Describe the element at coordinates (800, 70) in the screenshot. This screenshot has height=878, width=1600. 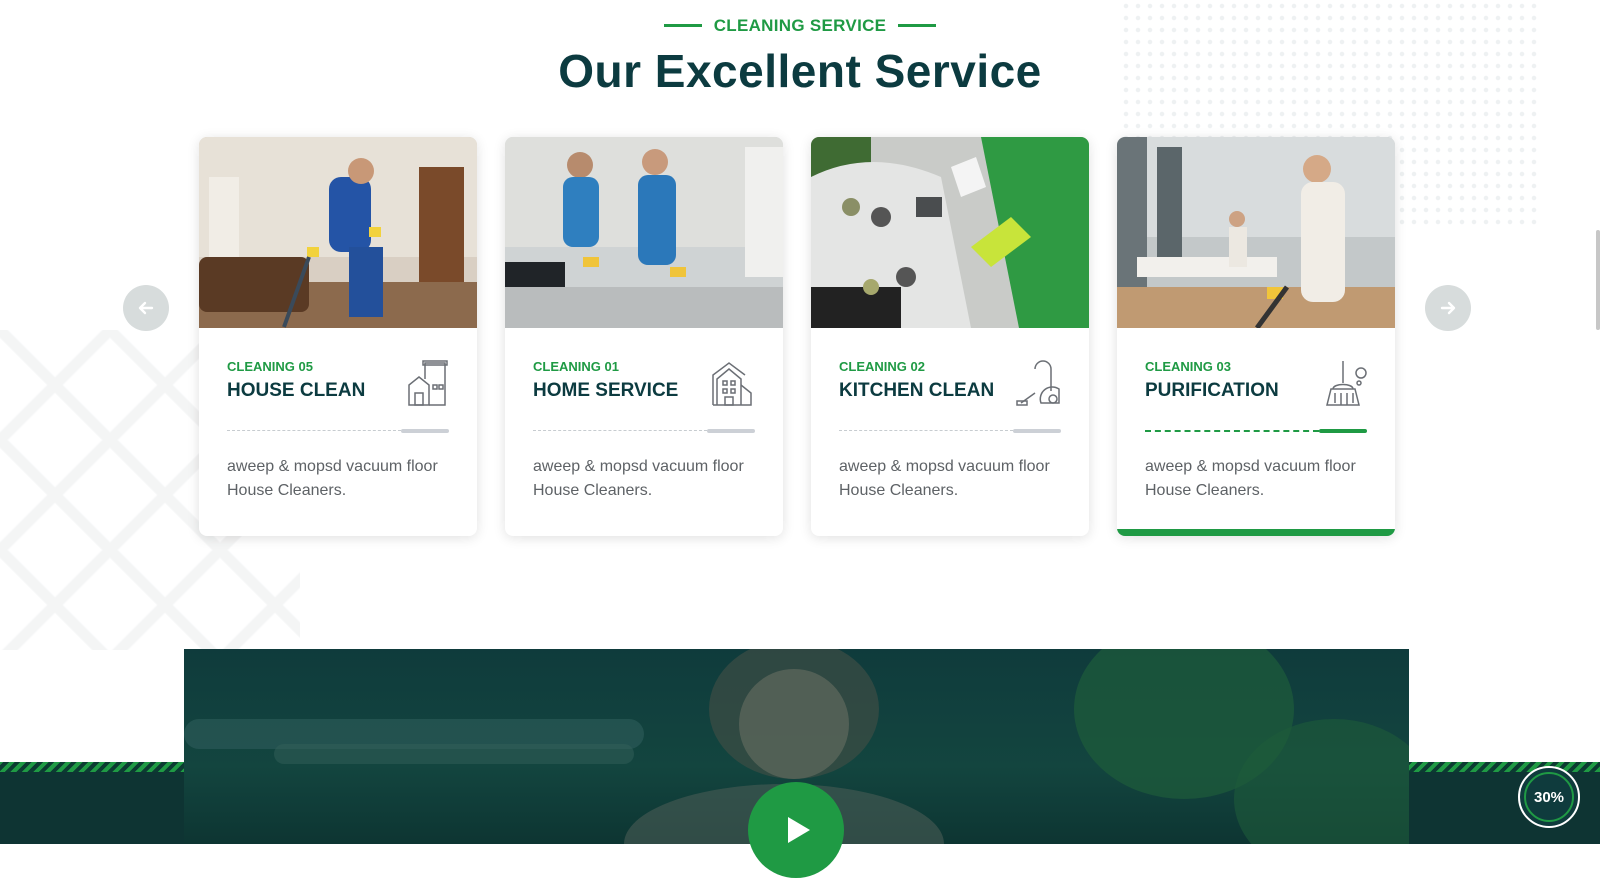
I see `section-title: Our Excellent Service` at that location.